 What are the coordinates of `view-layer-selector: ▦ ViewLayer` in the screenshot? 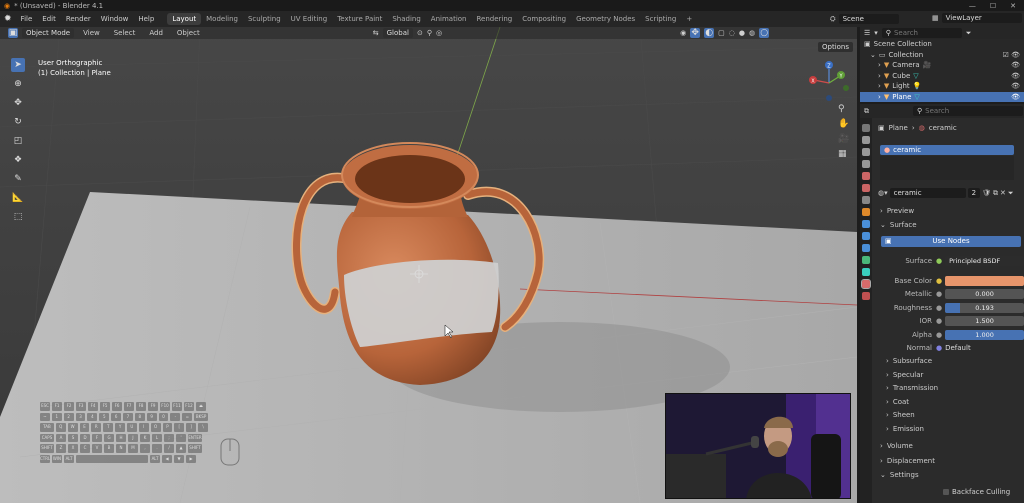 It's located at (977, 18).